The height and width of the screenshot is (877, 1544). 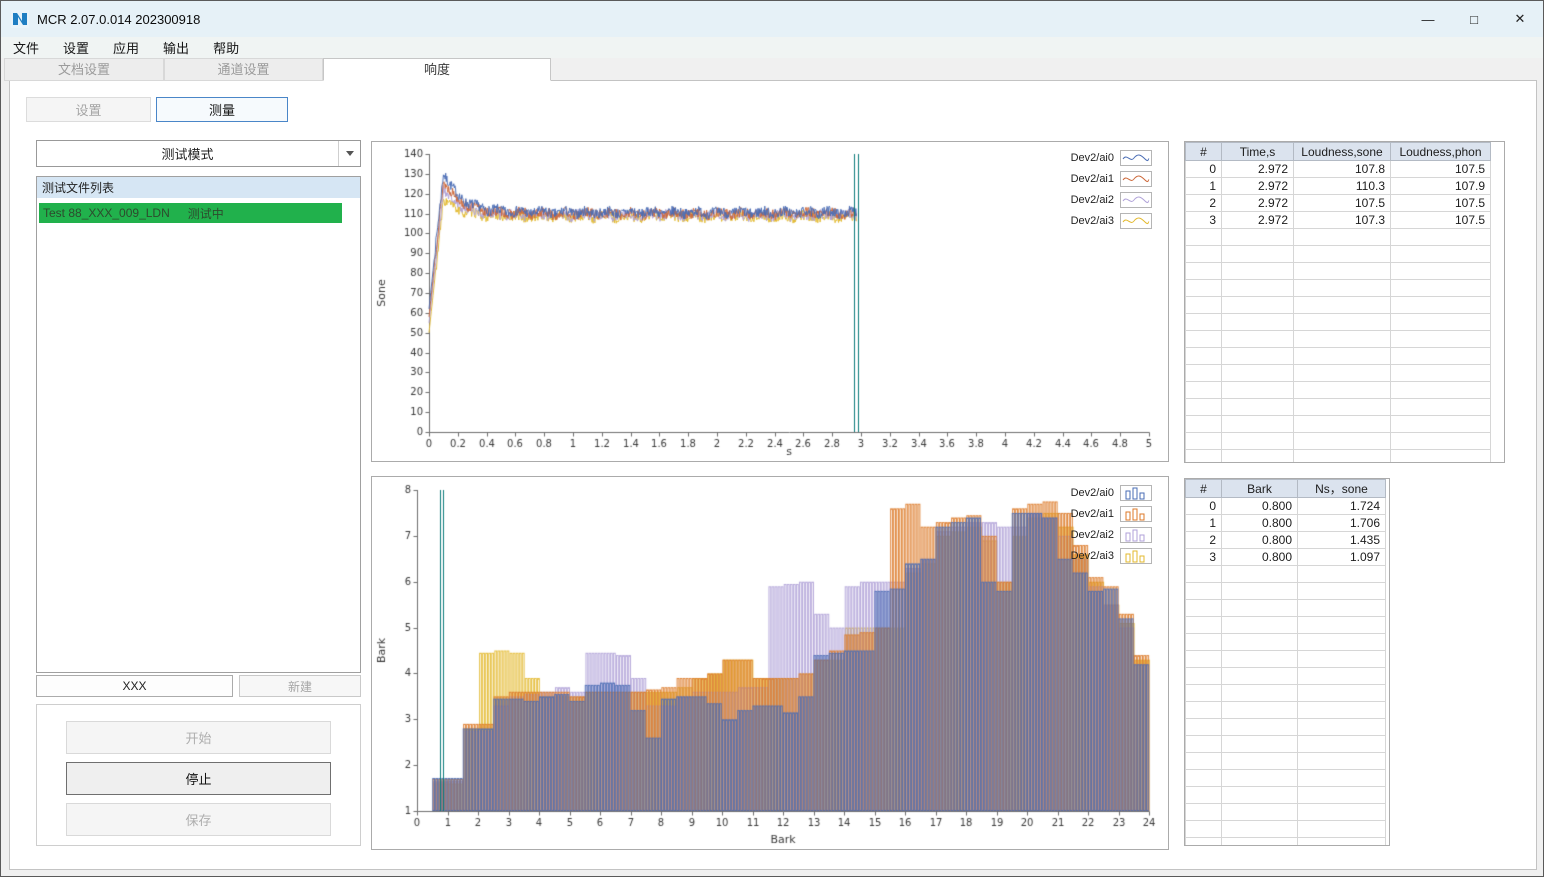 I want to click on menu-bar: 文件 设置 应用 输出 帮助, so click(x=772, y=47).